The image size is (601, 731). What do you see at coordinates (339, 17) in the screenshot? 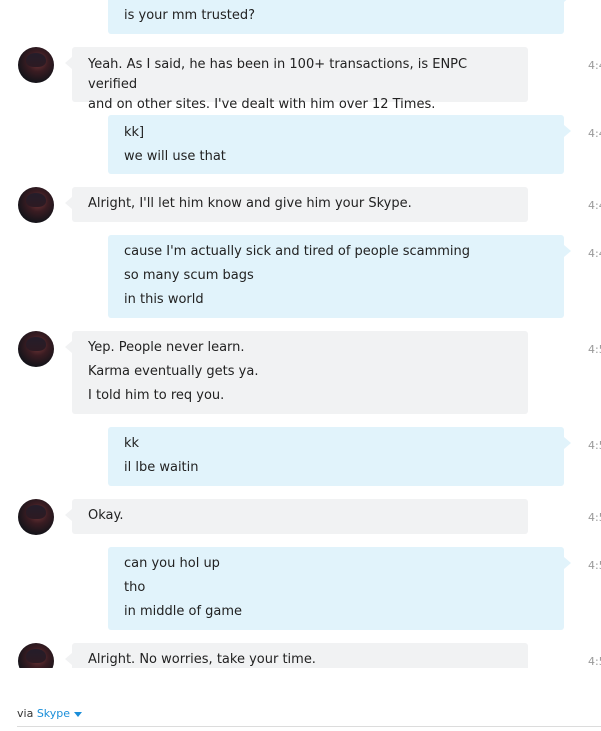
I see `message-bubble: is your mm trusted?` at bounding box center [339, 17].